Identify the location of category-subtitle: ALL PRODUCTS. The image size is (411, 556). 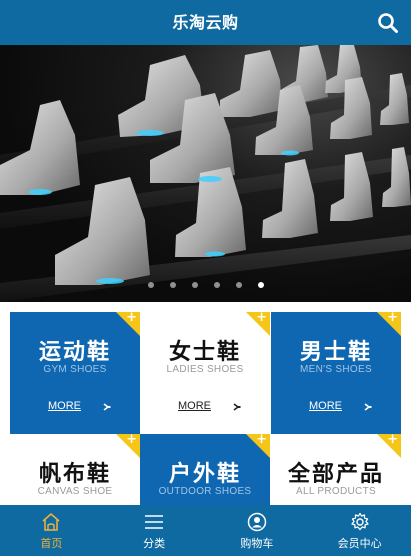
(336, 491).